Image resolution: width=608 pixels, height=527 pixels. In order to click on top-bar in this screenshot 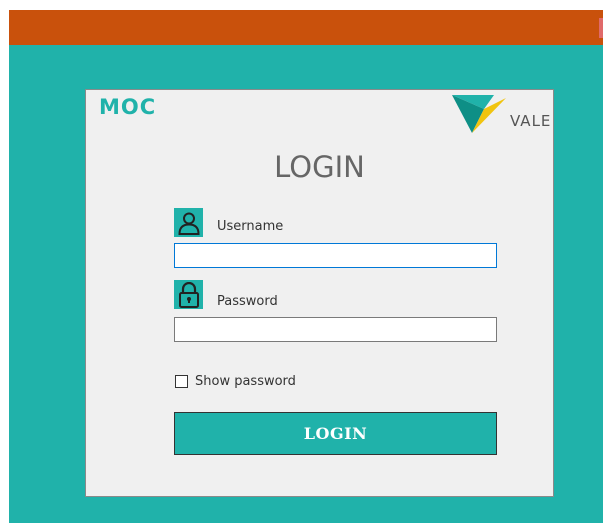, I will do `click(306, 27)`.